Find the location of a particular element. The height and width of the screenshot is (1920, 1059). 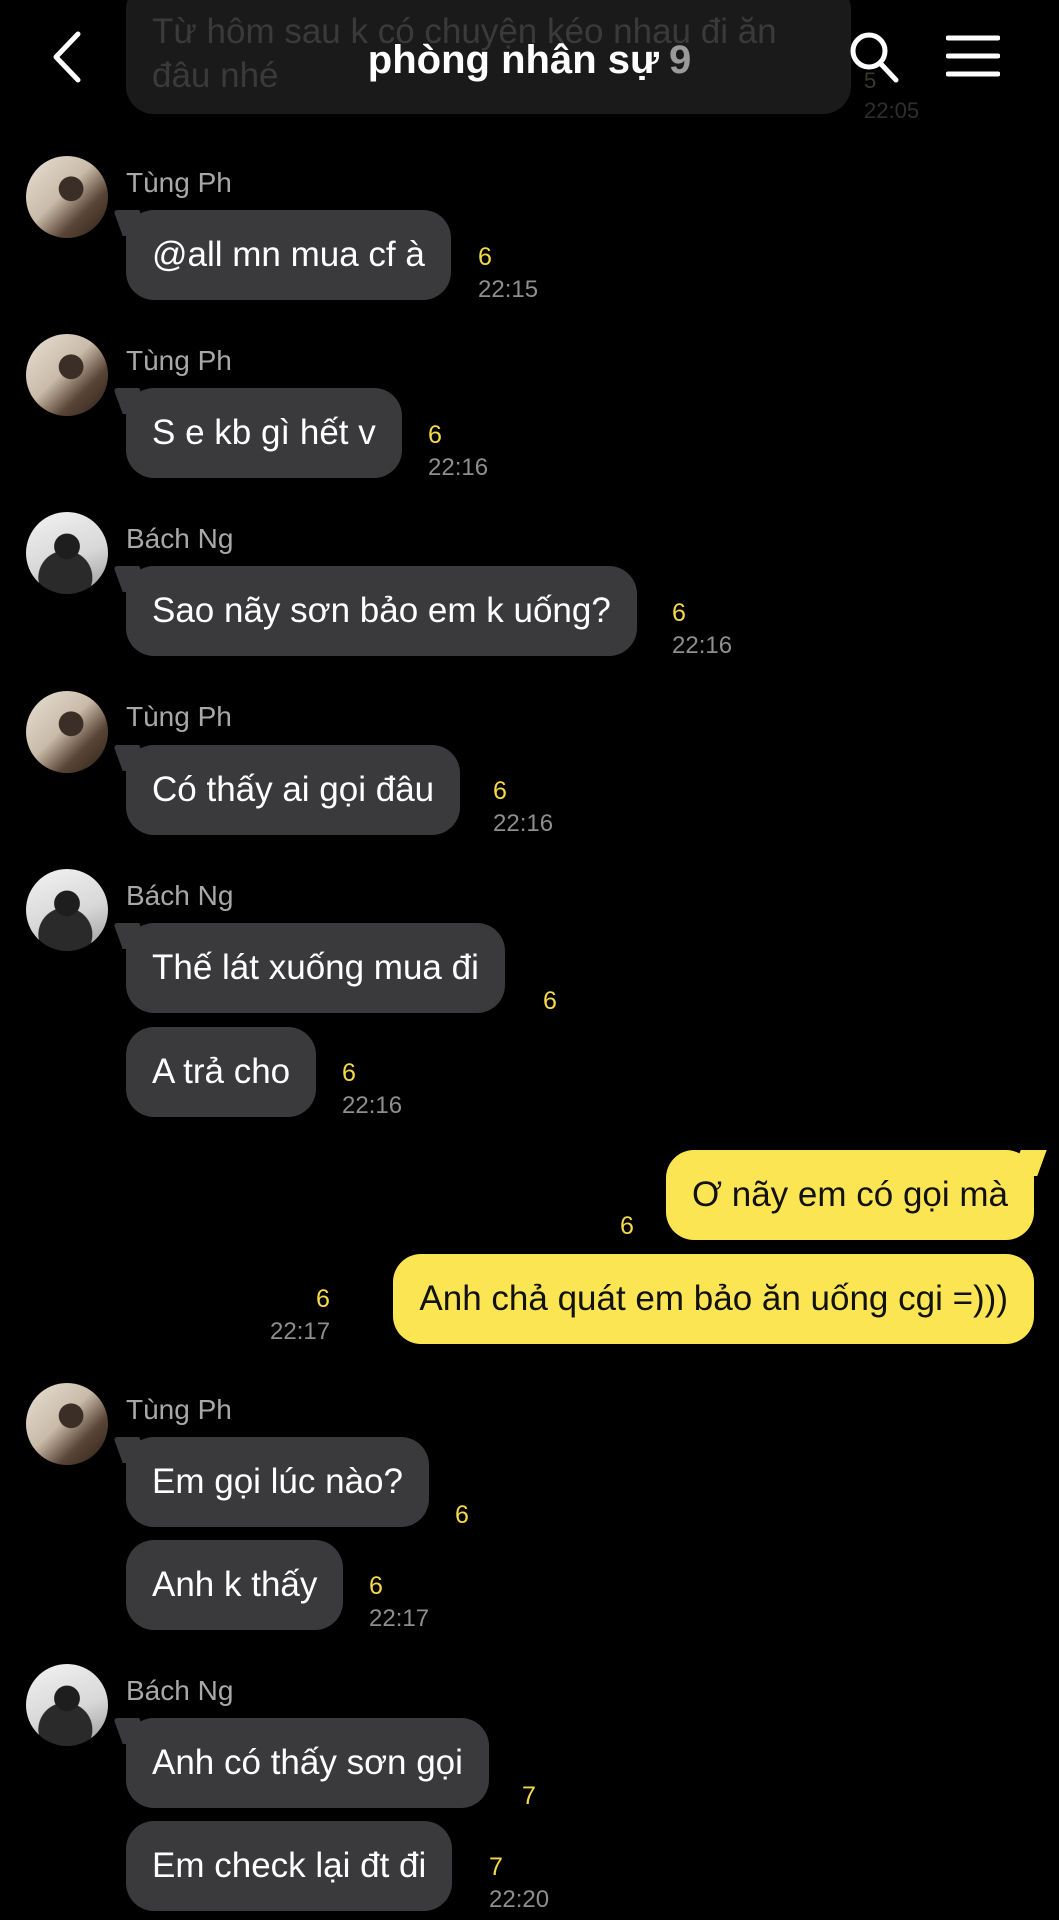

chat-title: phòng nhân sự 9 is located at coordinates (529, 60).